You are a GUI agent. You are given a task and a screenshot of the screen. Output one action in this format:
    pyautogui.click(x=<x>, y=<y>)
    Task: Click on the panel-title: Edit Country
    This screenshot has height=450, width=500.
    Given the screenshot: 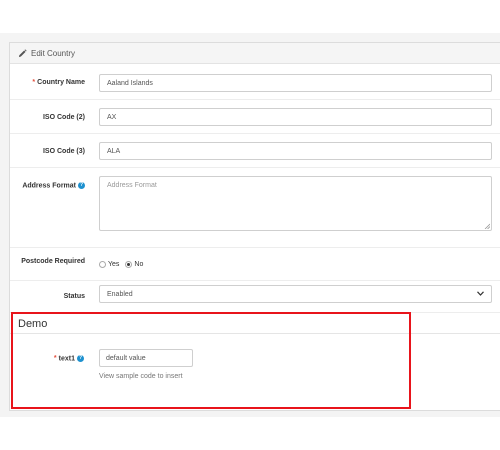 What is the action you would take?
    pyautogui.click(x=53, y=53)
    